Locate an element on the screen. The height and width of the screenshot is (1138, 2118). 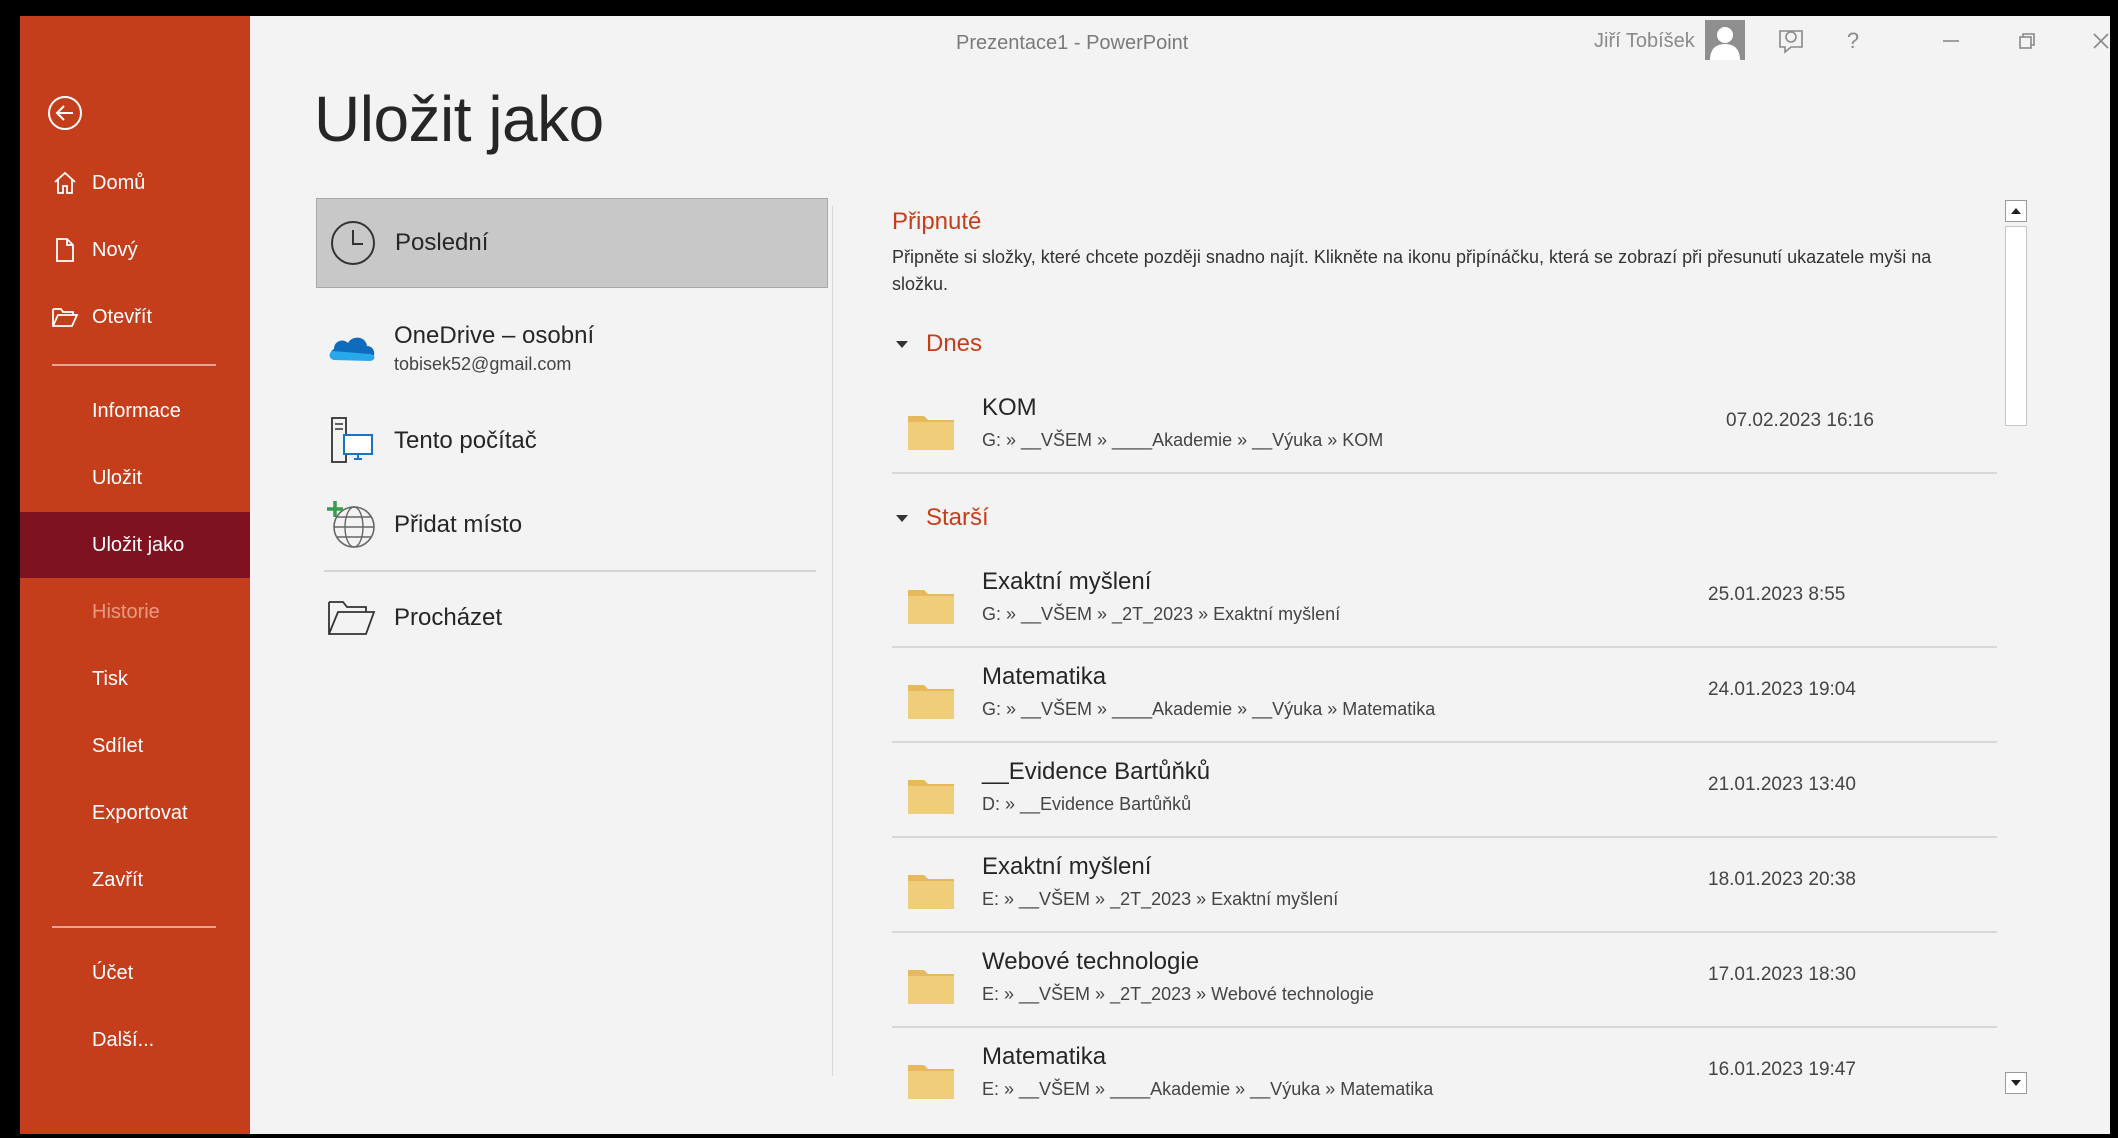
location-browse: Procházet is located at coordinates (572, 618).